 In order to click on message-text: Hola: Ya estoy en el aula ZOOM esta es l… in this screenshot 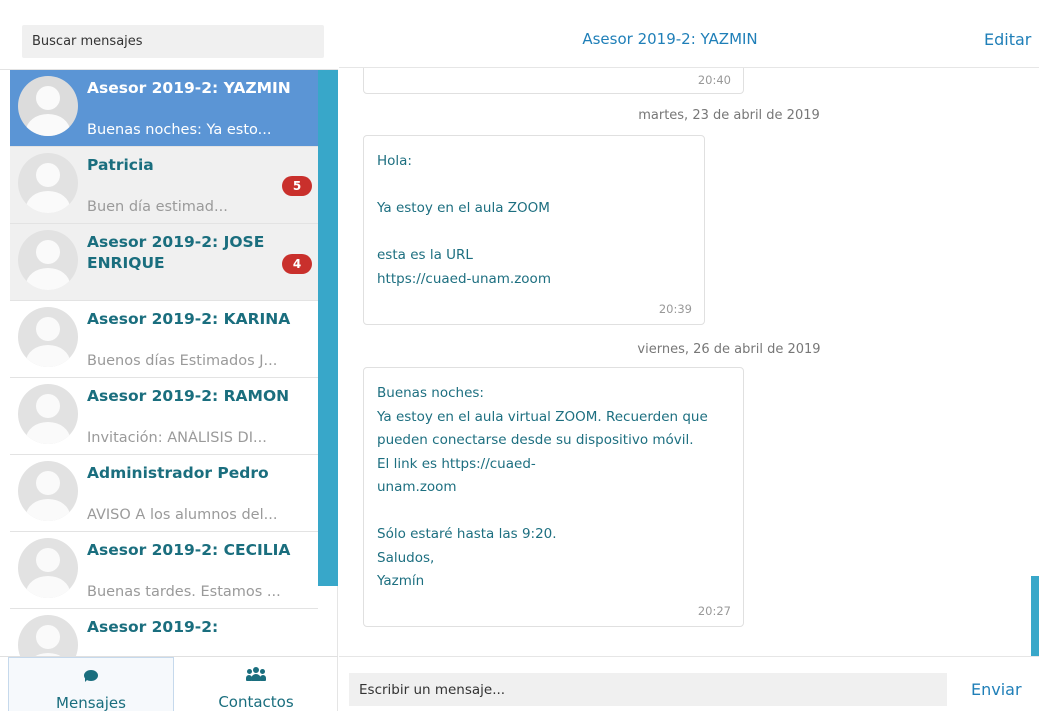, I will do `click(464, 220)`.